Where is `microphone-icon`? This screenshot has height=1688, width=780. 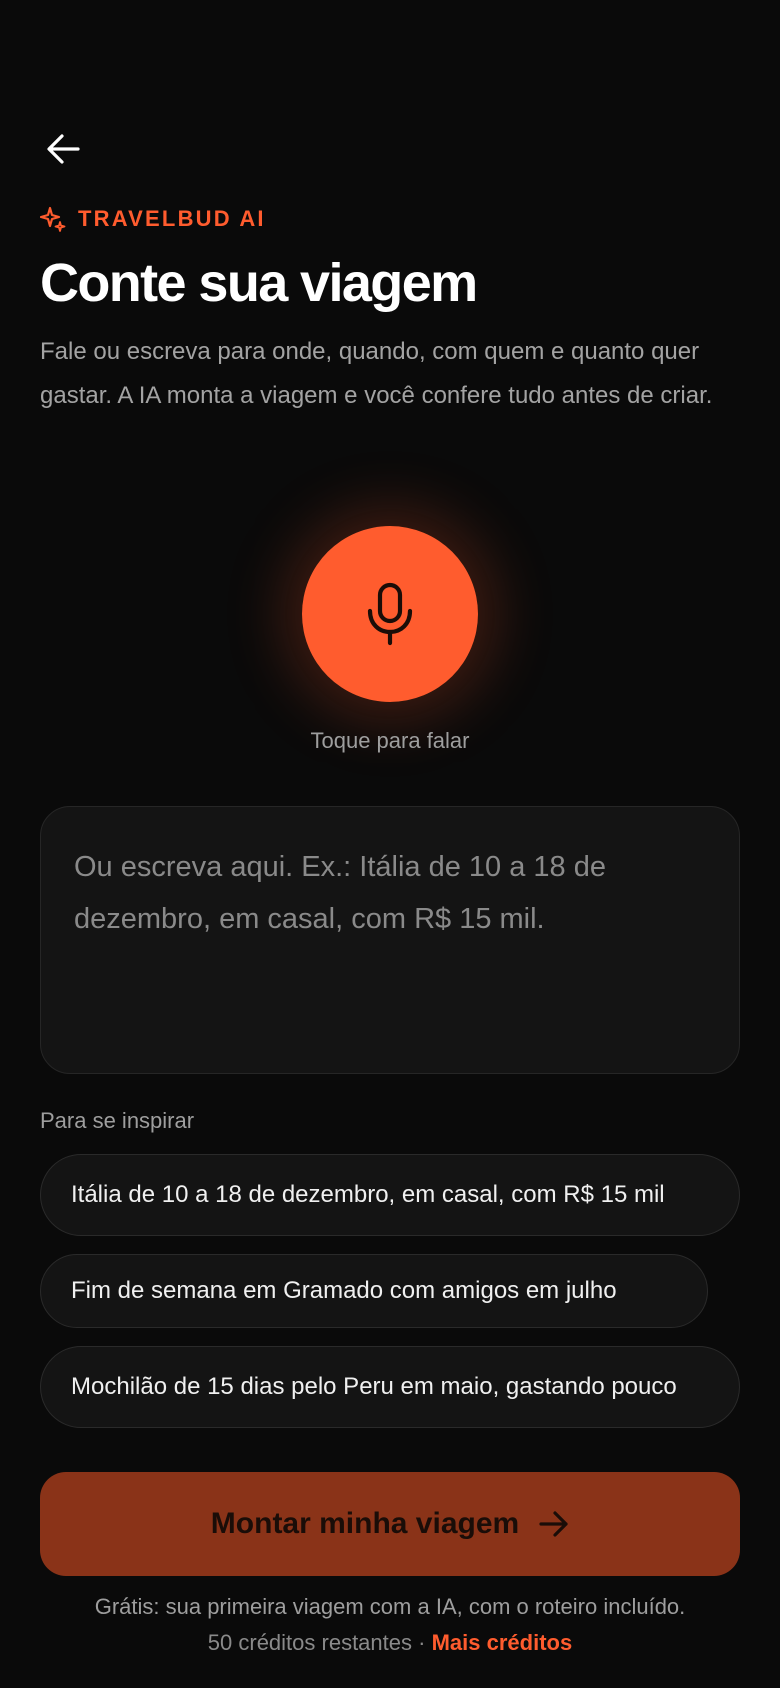 microphone-icon is located at coordinates (390, 614).